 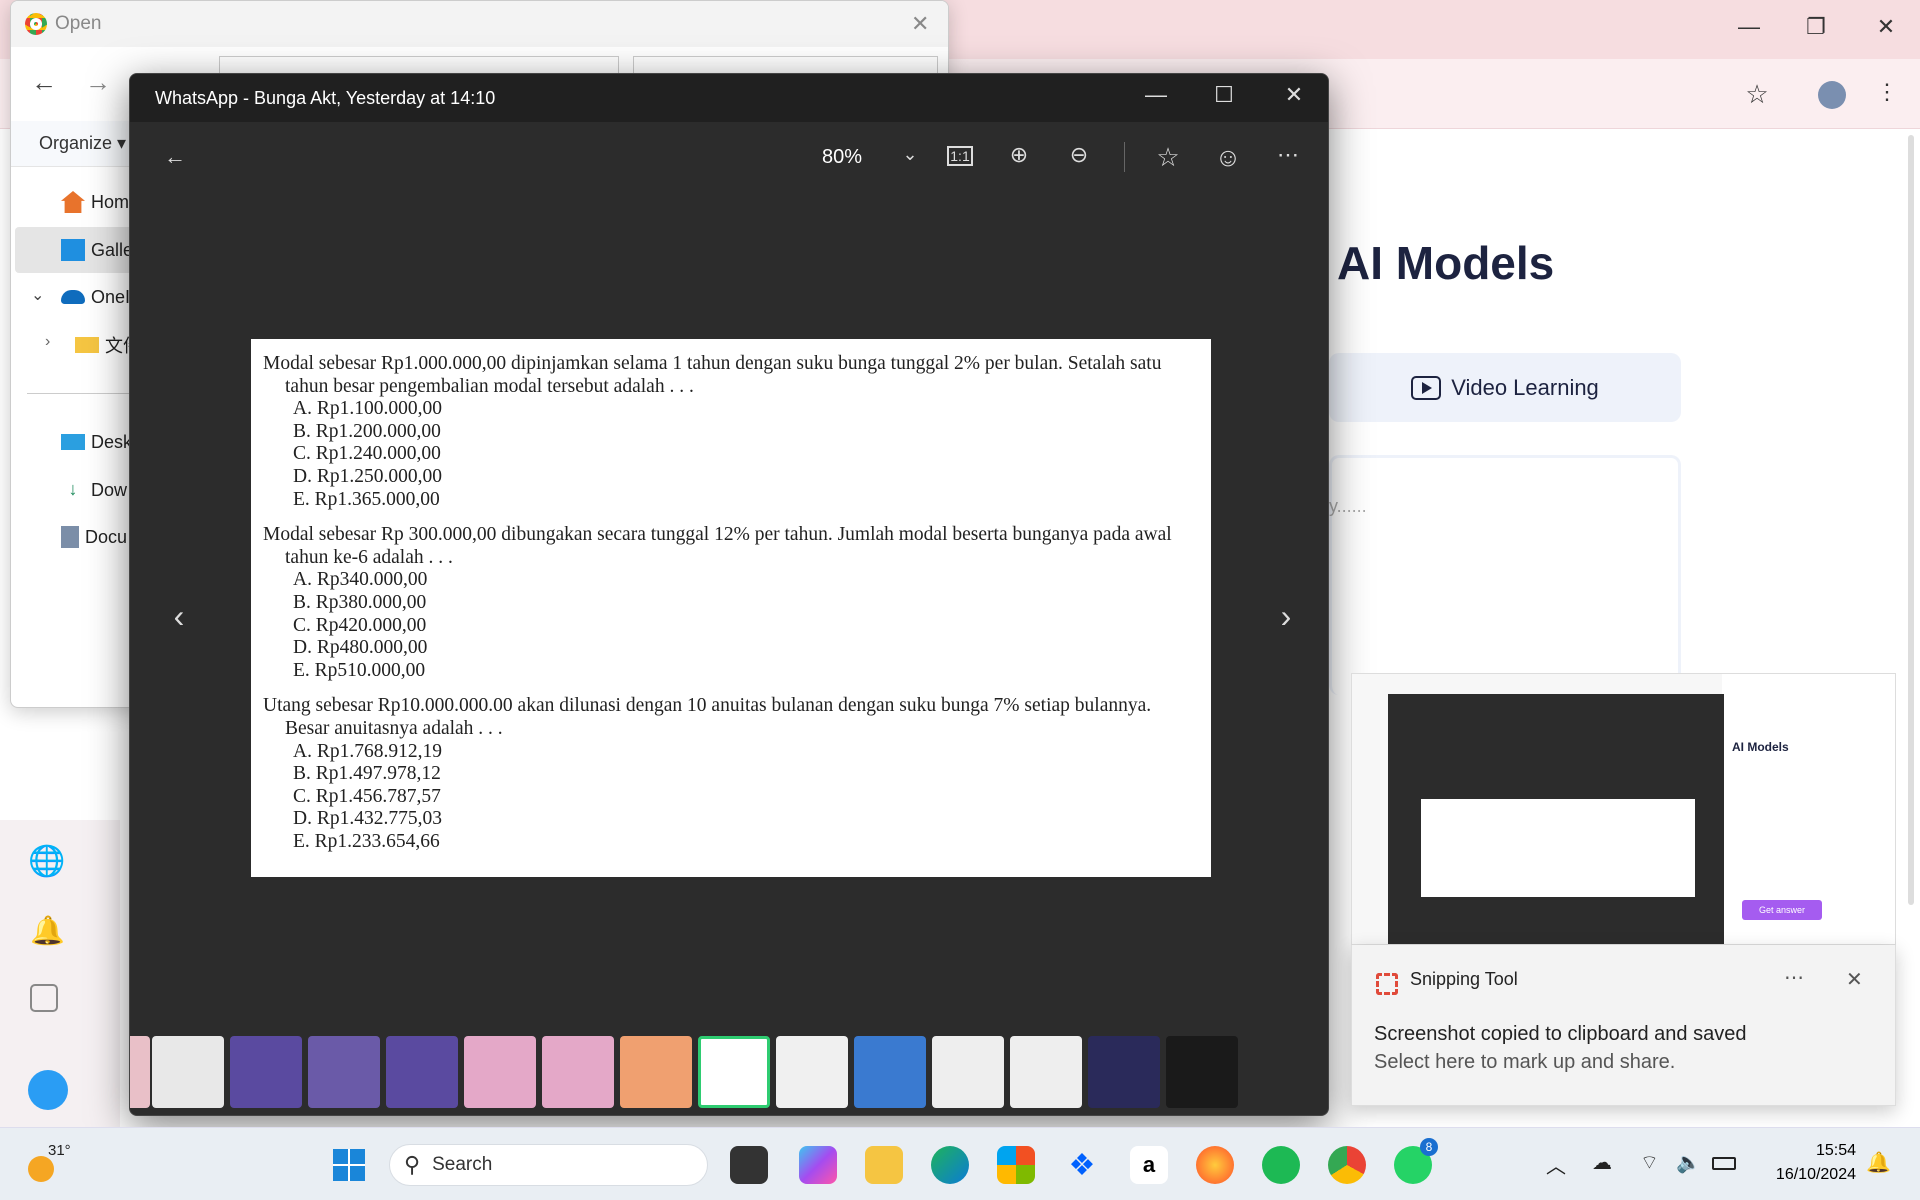 I want to click on onedrive-cloud-icon: ☁, so click(x=1602, y=1162).